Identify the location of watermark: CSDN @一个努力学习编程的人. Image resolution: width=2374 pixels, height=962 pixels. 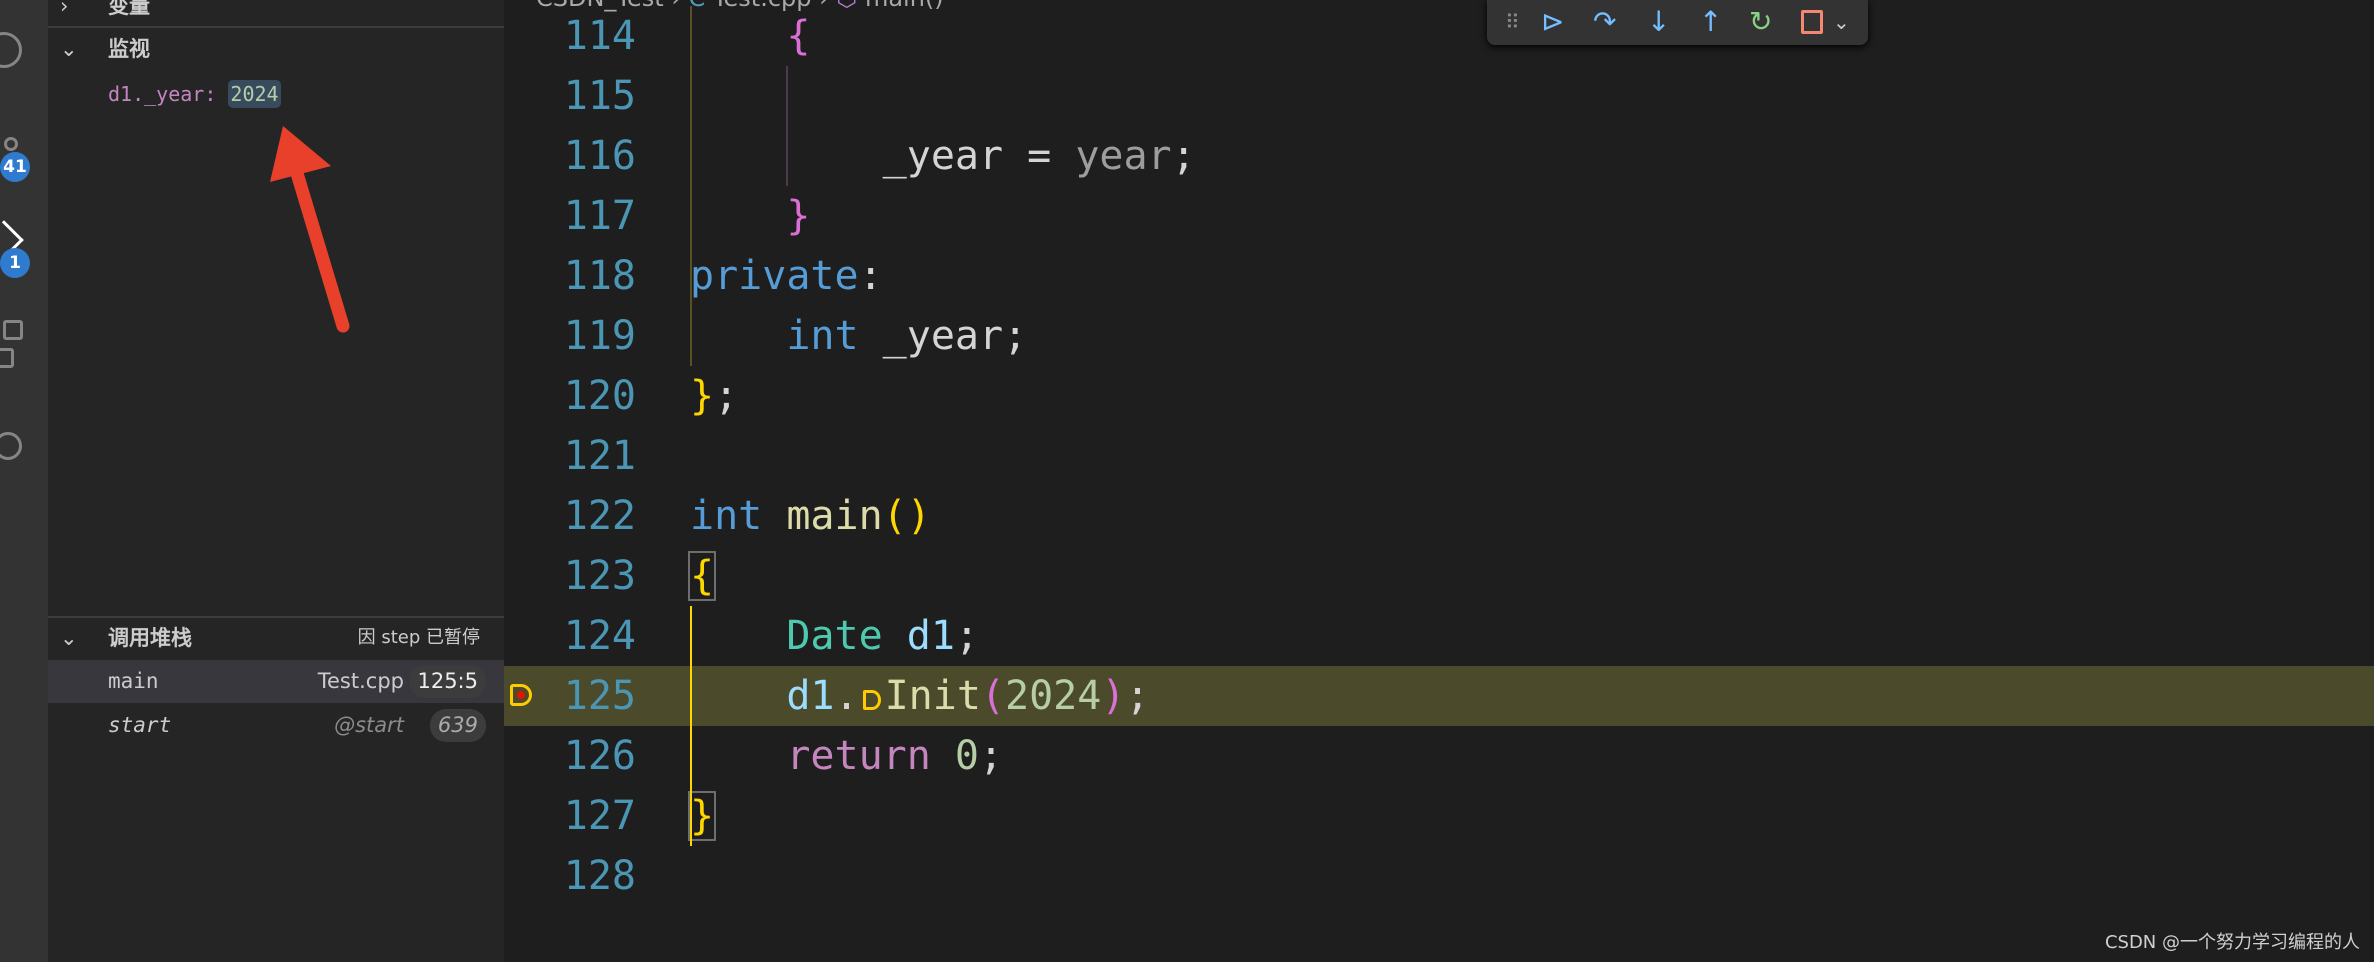
(2232, 942).